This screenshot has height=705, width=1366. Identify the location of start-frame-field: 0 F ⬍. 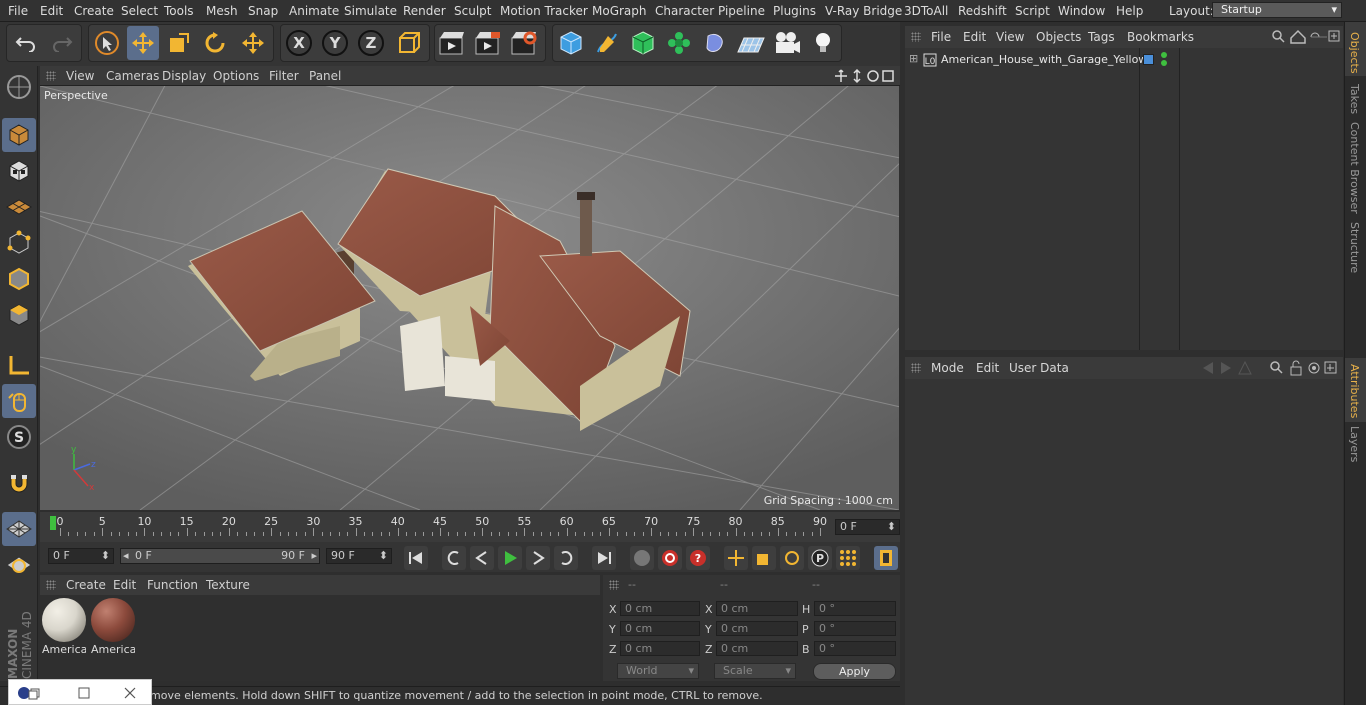
(81, 556).